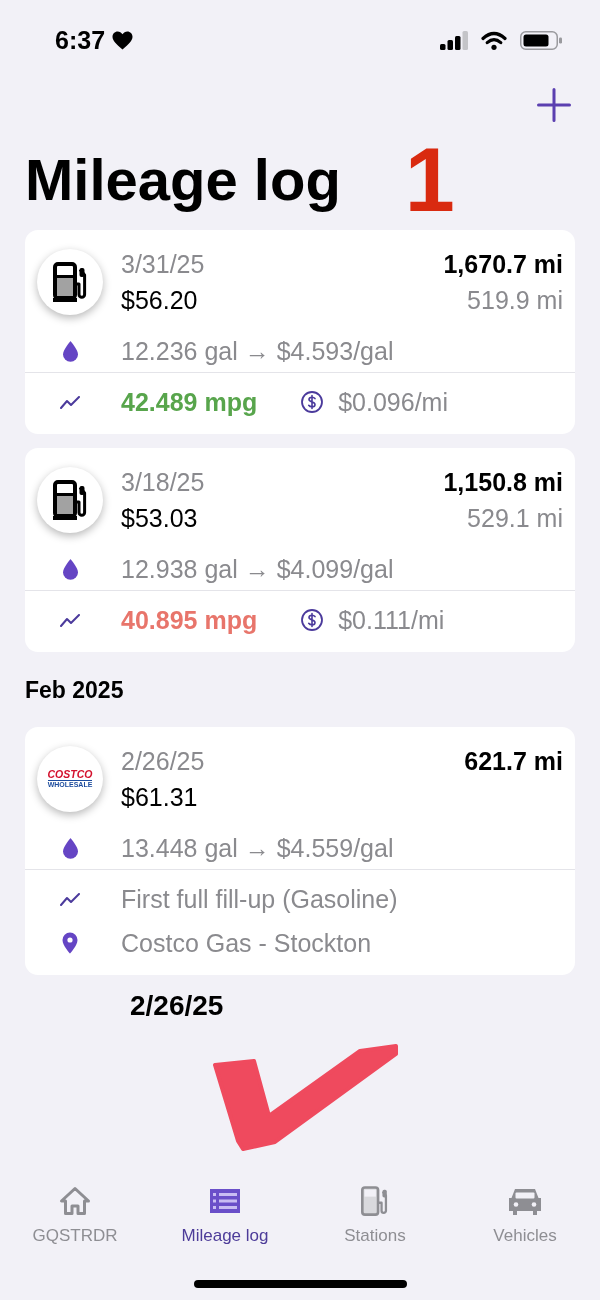 Image resolution: width=600 pixels, height=1300 pixels. What do you see at coordinates (159, 518) in the screenshot?
I see `entry-cost: $53.03` at bounding box center [159, 518].